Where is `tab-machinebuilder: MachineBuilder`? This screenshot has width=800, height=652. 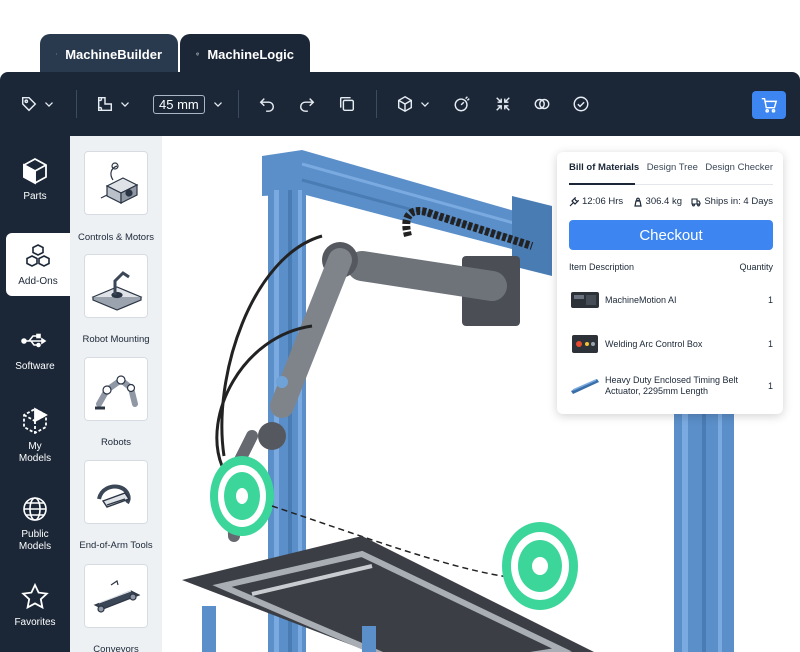
tab-machinebuilder: MachineBuilder is located at coordinates (109, 54).